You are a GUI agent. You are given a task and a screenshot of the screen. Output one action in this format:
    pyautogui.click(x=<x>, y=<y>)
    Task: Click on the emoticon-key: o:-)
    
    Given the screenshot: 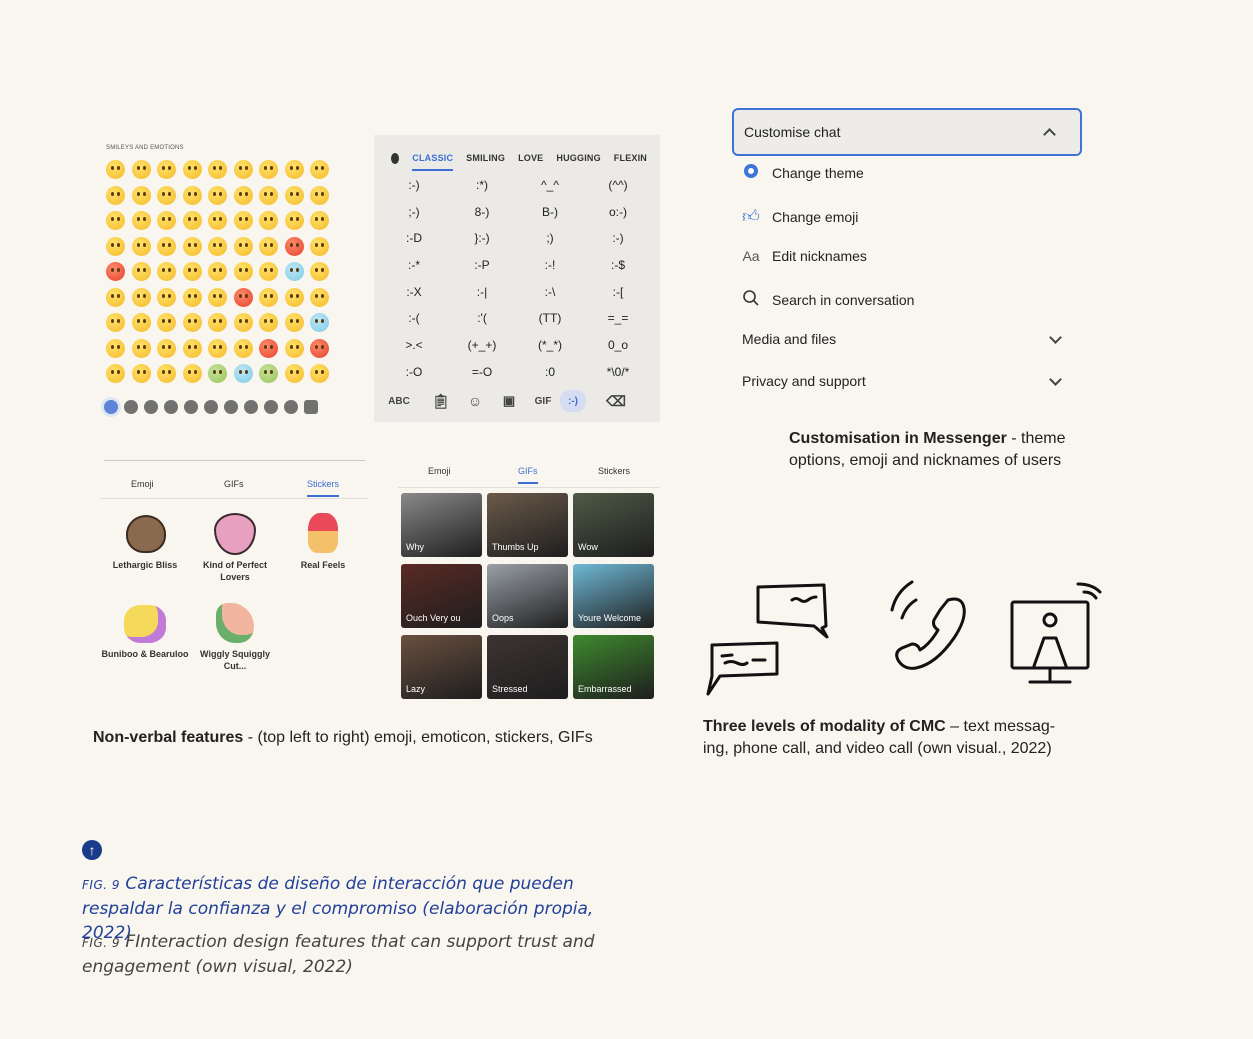 What is the action you would take?
    pyautogui.click(x=618, y=212)
    